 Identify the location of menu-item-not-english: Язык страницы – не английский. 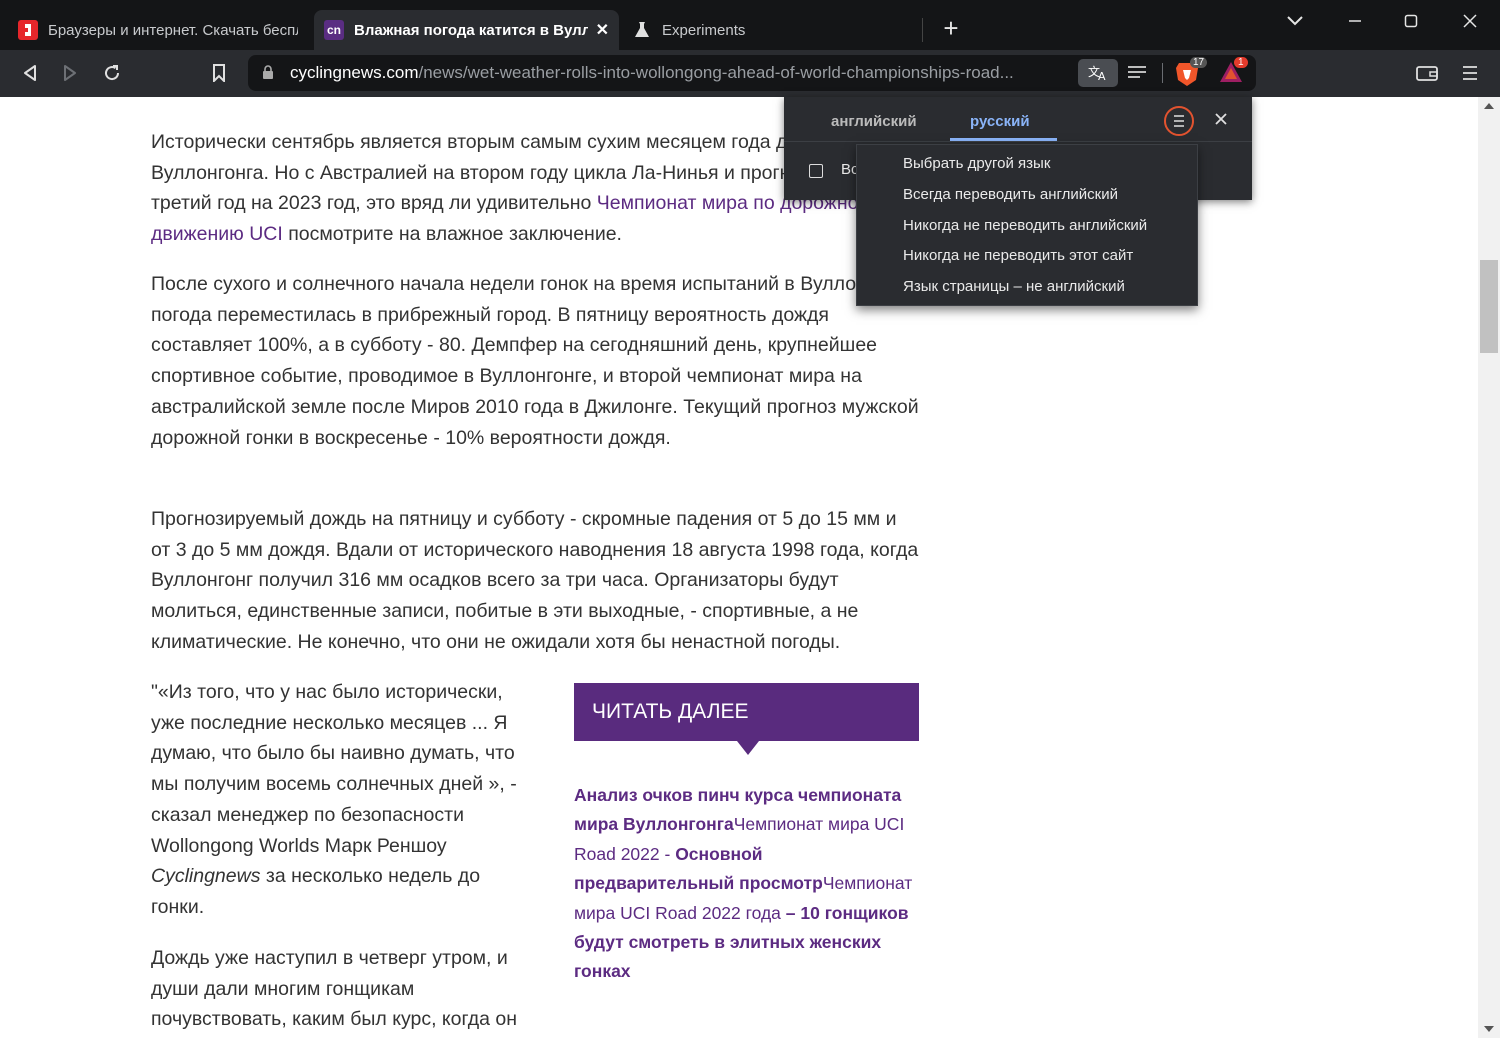
(1014, 286).